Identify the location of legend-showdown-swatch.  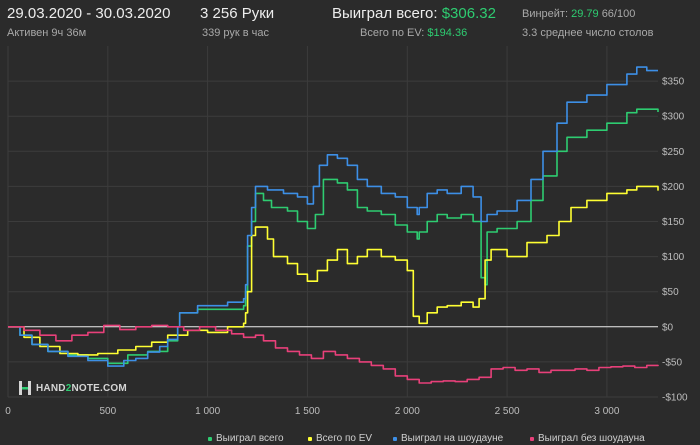
(395, 438).